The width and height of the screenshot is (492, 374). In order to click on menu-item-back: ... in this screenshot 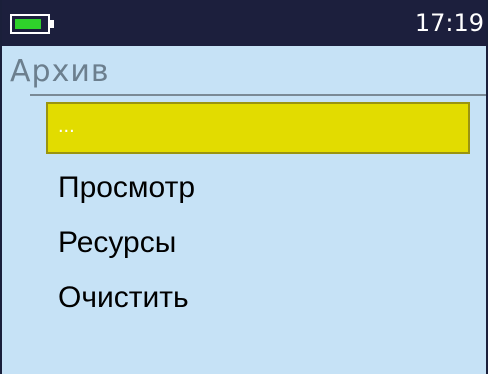, I will do `click(258, 128)`.